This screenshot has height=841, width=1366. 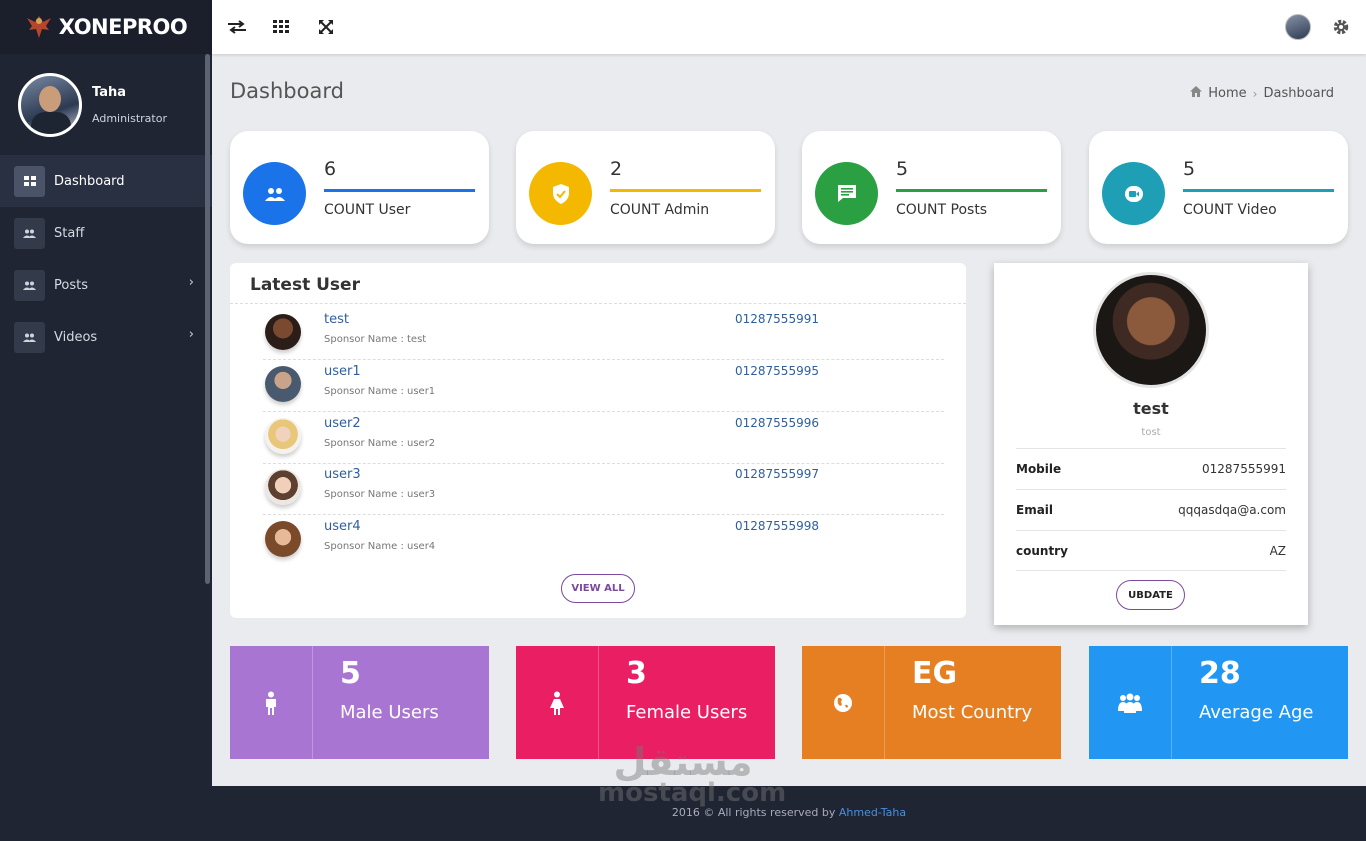 I want to click on list-item: user2 Sponsor Name : user2 01287555996, so click(x=603, y=438).